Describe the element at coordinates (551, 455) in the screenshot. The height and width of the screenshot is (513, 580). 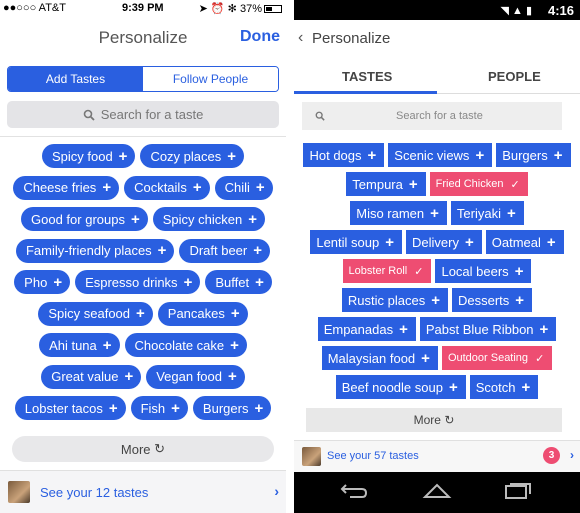
I see `count-badge: 3` at that location.